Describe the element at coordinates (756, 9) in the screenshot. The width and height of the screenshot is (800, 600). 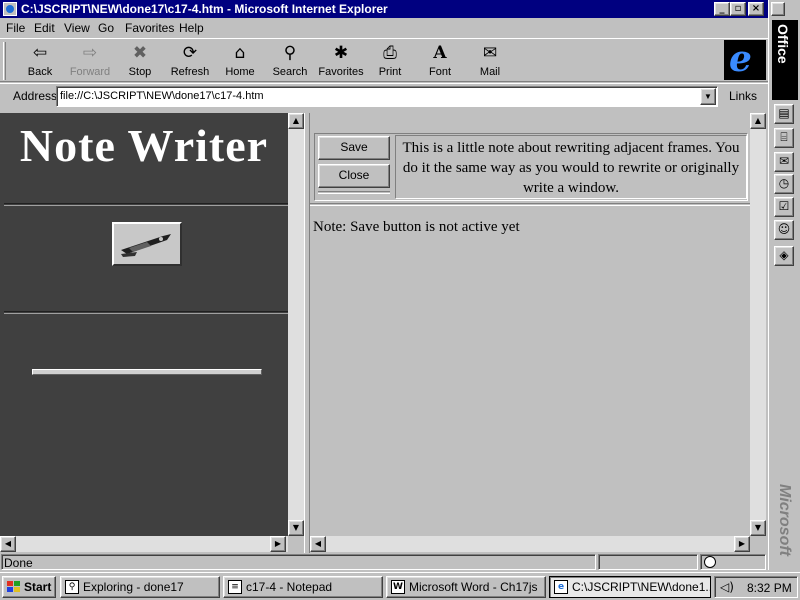
I see `close-button: ×` at that location.